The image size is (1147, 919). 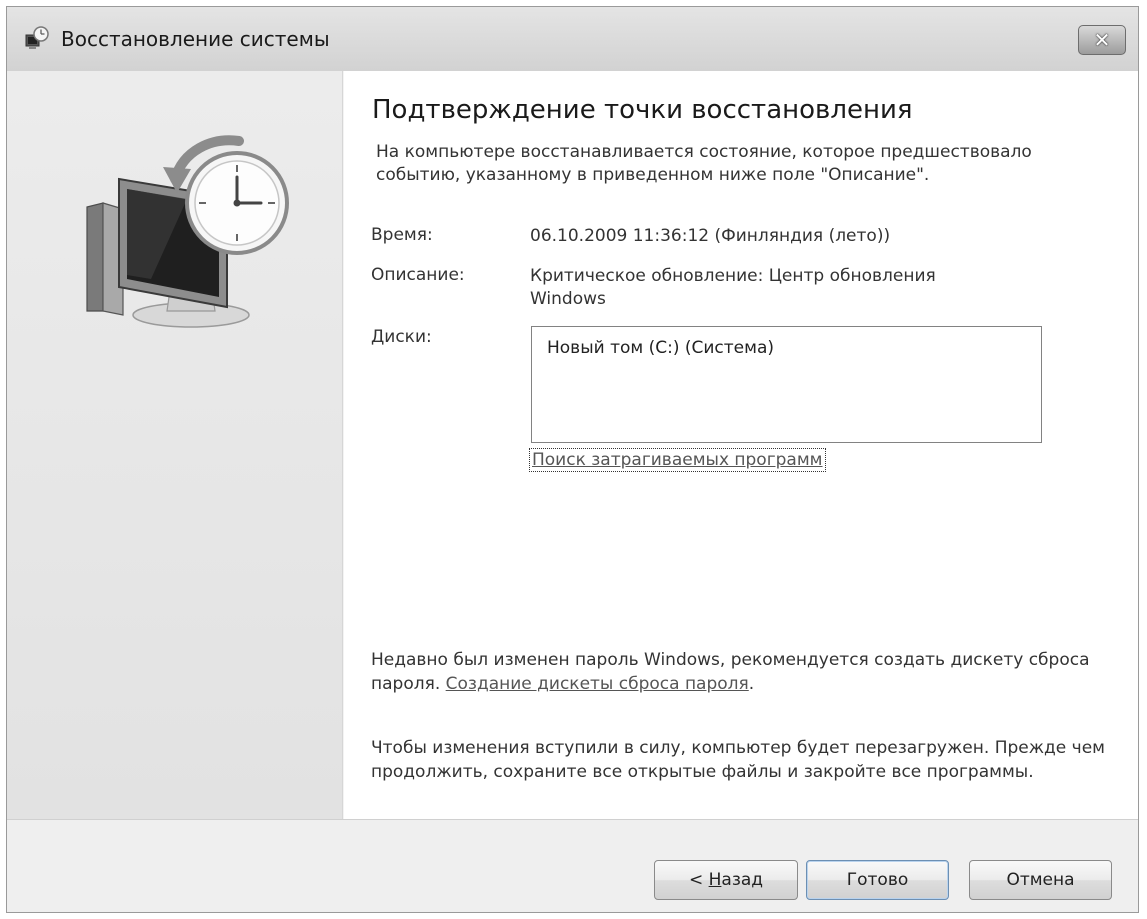 I want to click on password-link-suffix: ., so click(x=751, y=684).